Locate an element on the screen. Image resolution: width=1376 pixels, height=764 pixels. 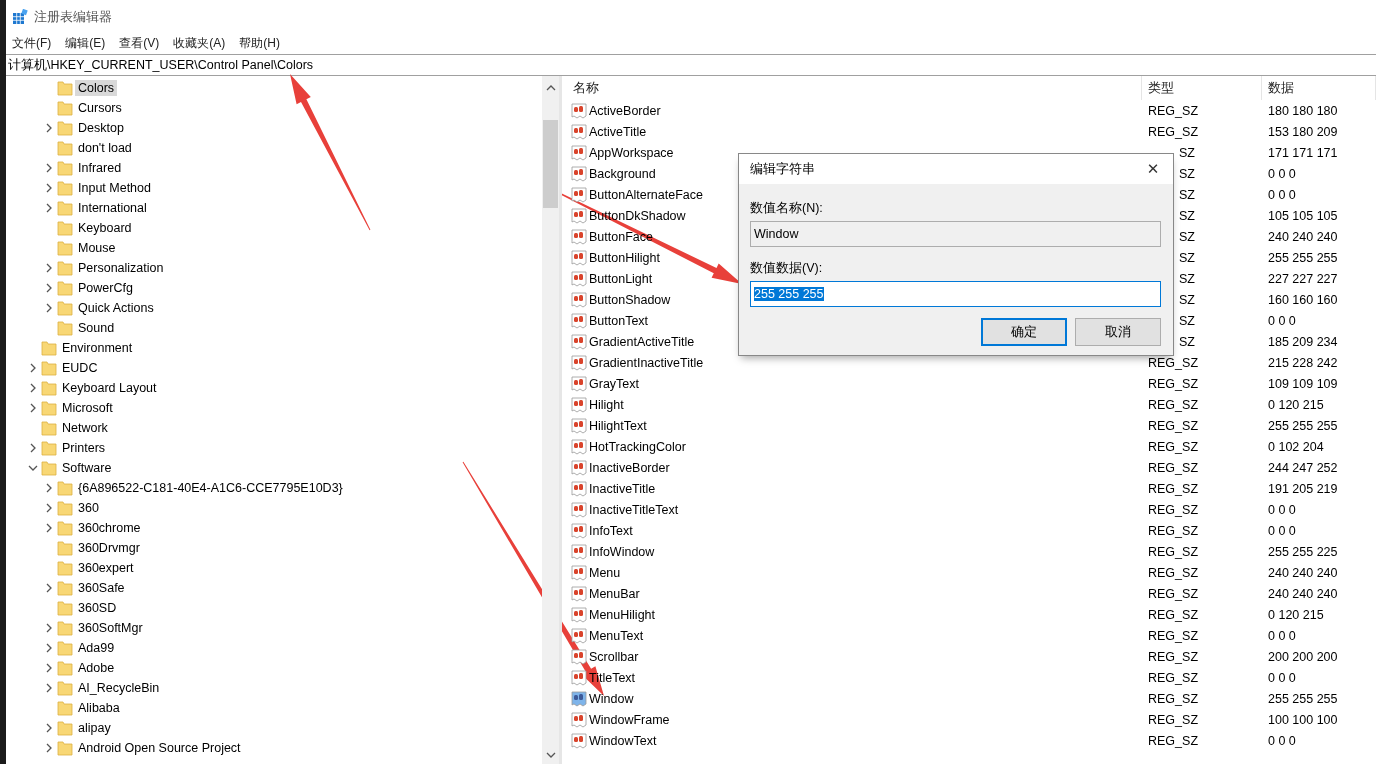
value-name: WindowFrame is located at coordinates (629, 719).